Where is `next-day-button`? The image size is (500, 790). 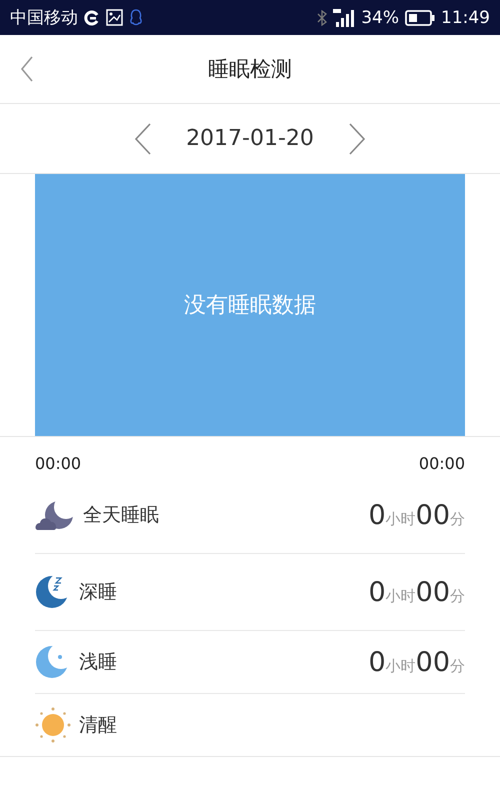
next-day-button is located at coordinates (357, 138).